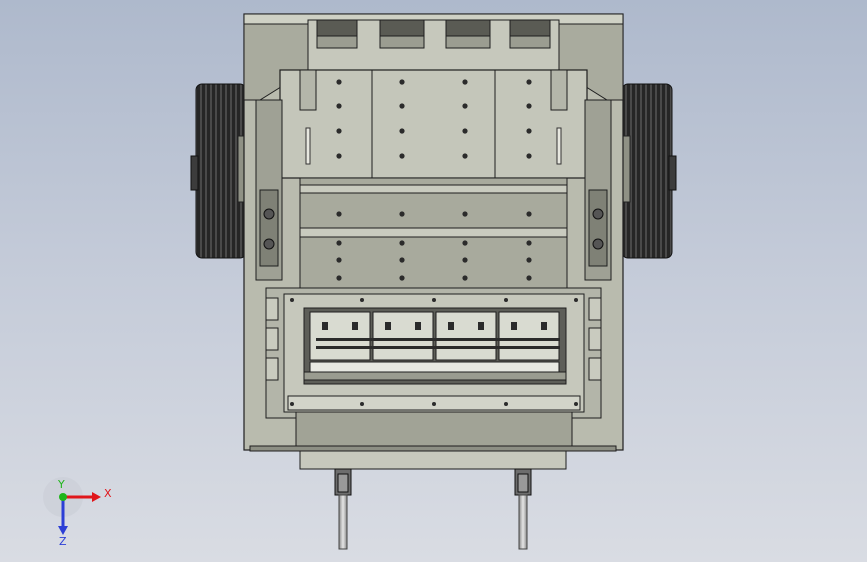  What do you see at coordinates (343, 509) in the screenshot?
I see `left-tension-rod` at bounding box center [343, 509].